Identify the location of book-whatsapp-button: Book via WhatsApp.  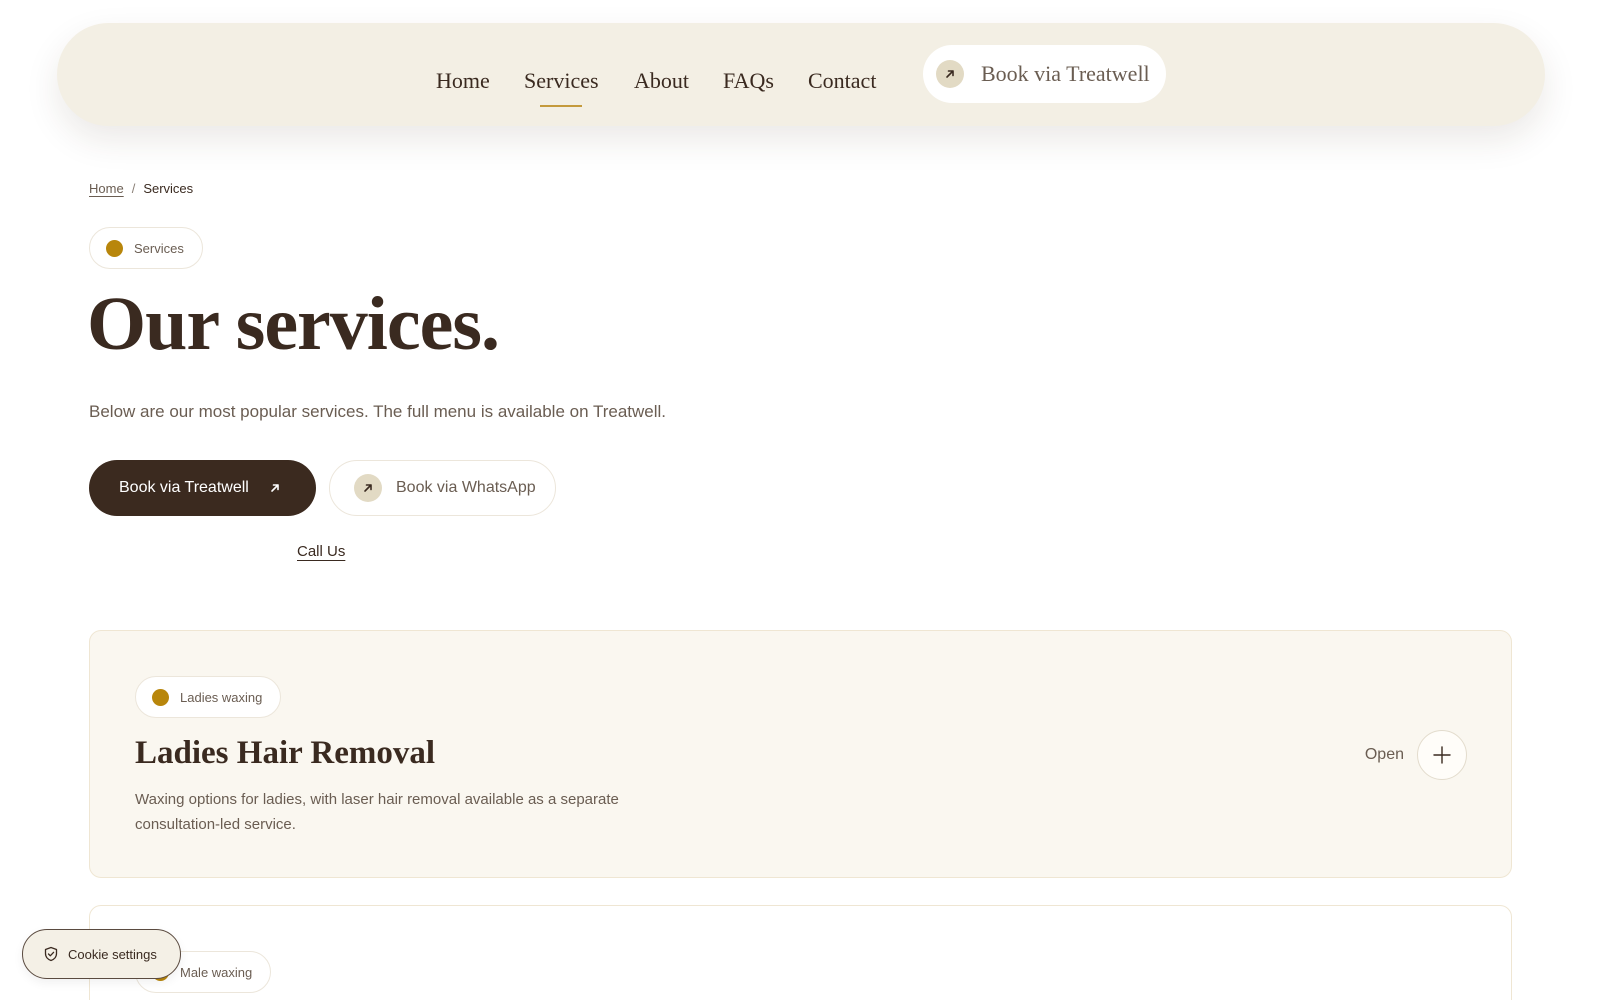
(442, 488).